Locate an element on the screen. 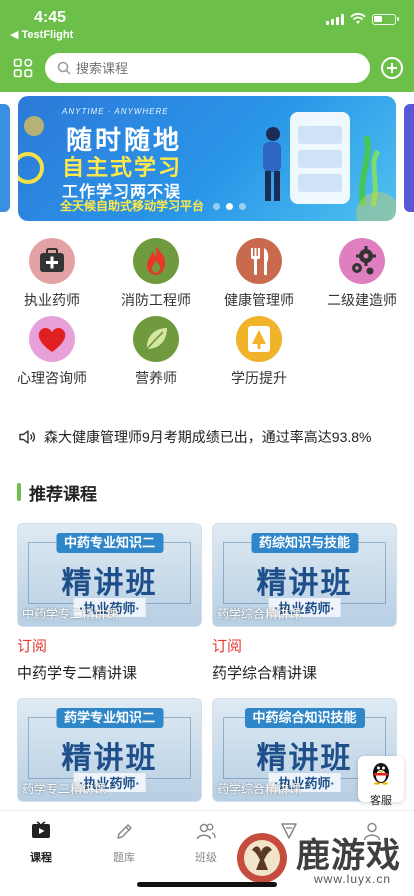  category-psychologist: 心理咨询师 is located at coordinates (52, 352).